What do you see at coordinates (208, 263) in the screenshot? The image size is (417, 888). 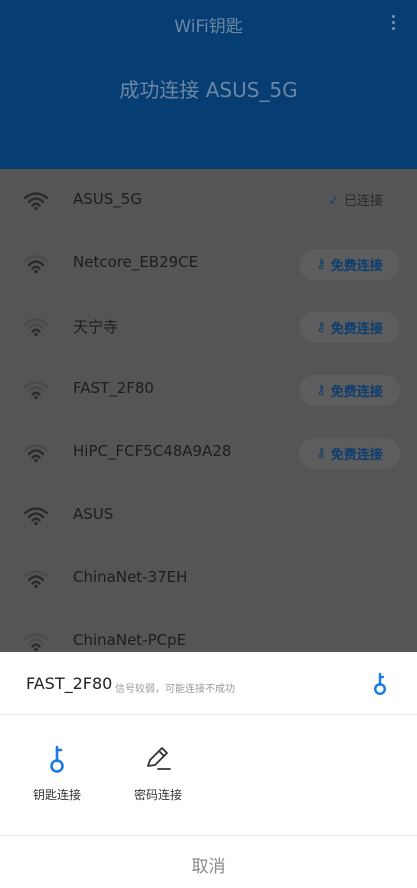 I see `wifi-list-item: Netcore_EB29CE ⚷ 免费连接` at bounding box center [208, 263].